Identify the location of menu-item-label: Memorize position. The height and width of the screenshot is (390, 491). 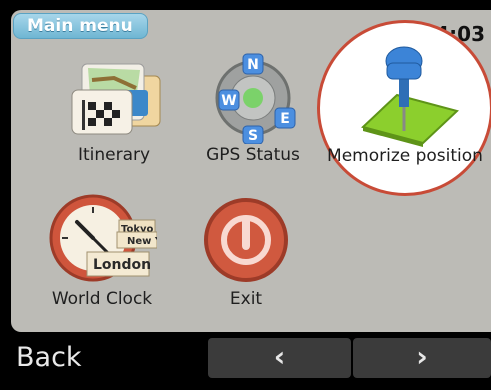
(405, 156).